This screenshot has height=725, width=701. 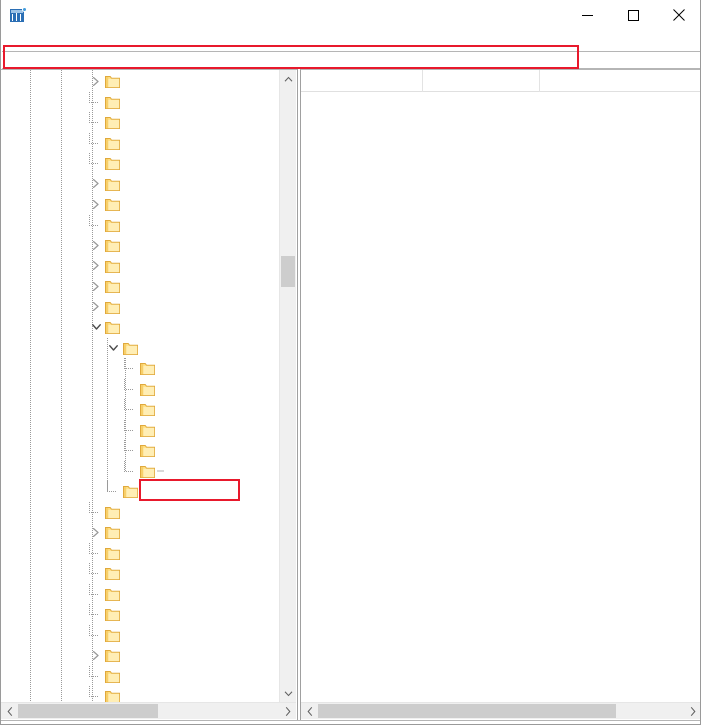 I want to click on tree-scroll-up-button, so click(x=288, y=78).